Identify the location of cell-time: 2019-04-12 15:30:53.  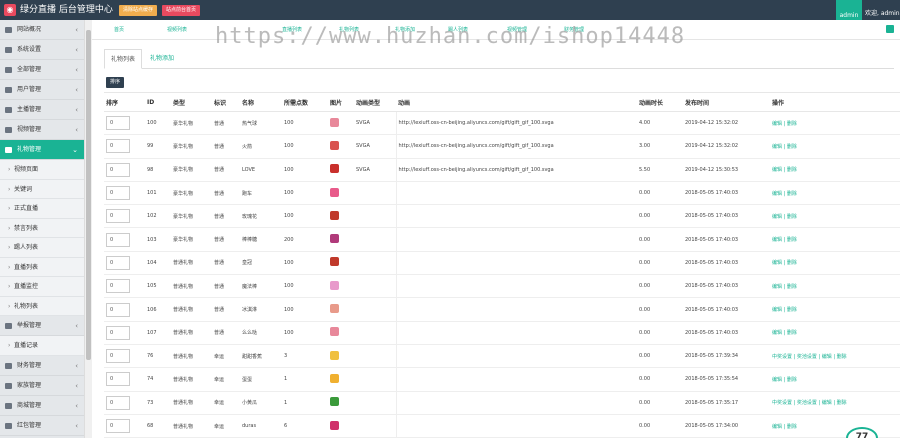
(726, 170).